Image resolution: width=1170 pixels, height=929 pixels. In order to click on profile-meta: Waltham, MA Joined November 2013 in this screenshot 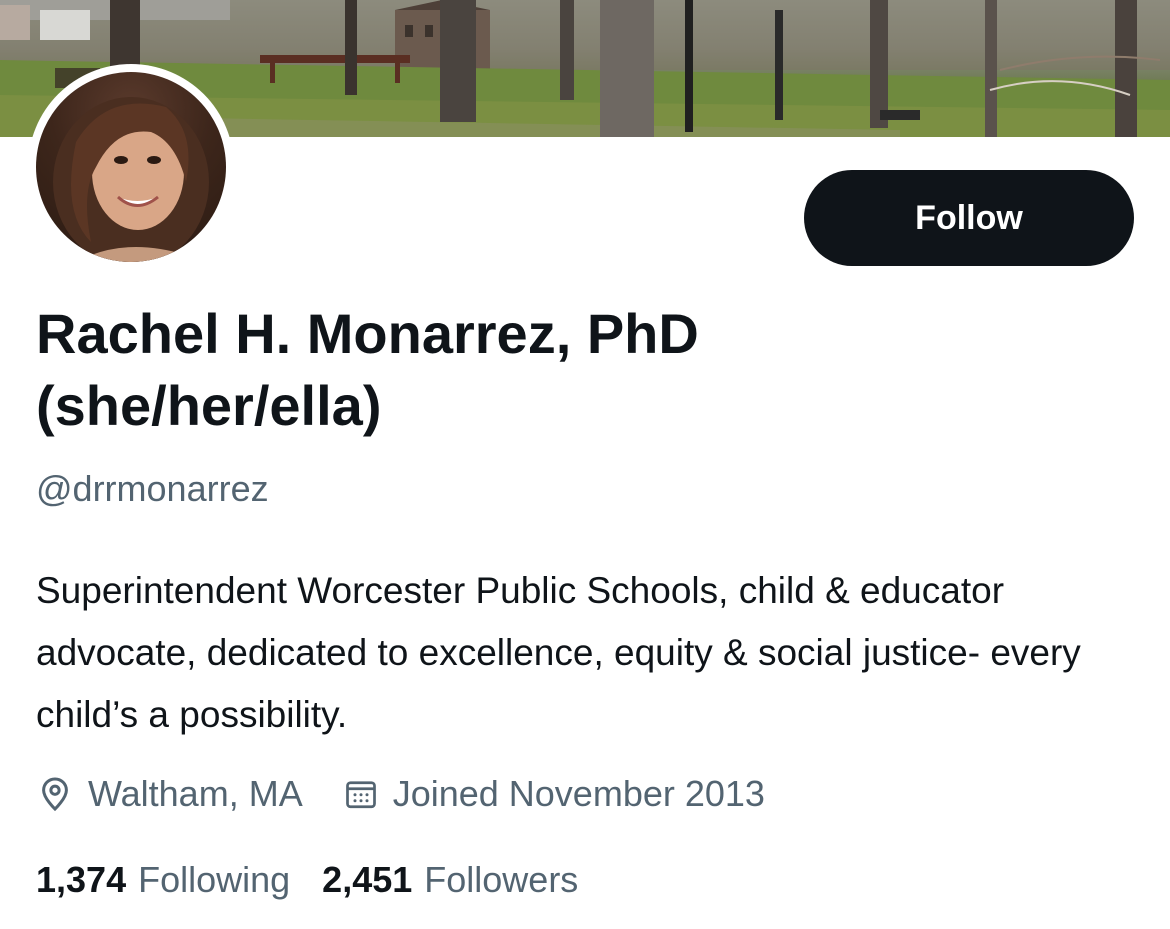, I will do `click(420, 794)`.